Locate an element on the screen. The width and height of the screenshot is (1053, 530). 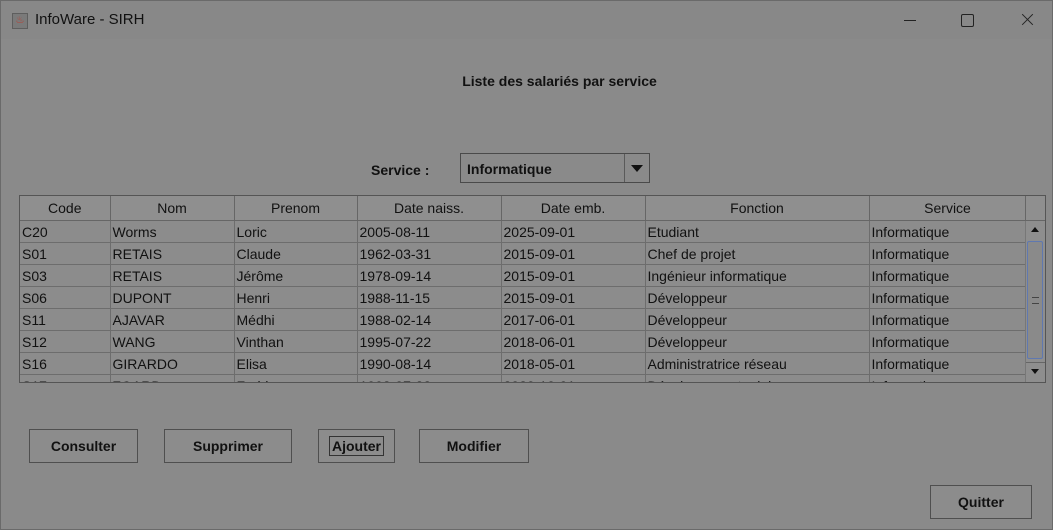
window-title: InfoWare - SIRH is located at coordinates (90, 19).